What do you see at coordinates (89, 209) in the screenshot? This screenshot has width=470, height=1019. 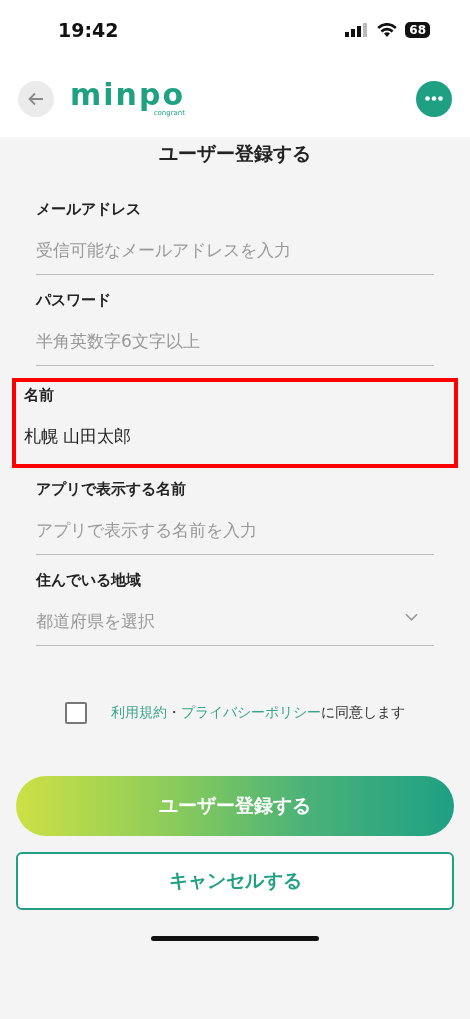 I see `field-label: メールアドレス` at bounding box center [89, 209].